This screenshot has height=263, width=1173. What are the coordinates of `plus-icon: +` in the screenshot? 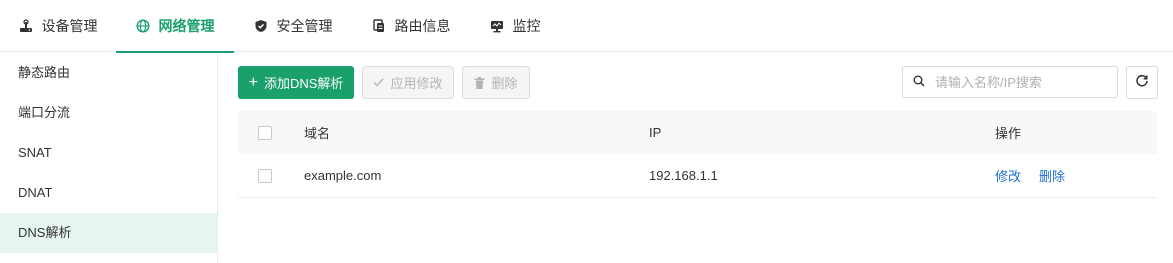 It's located at (253, 82).